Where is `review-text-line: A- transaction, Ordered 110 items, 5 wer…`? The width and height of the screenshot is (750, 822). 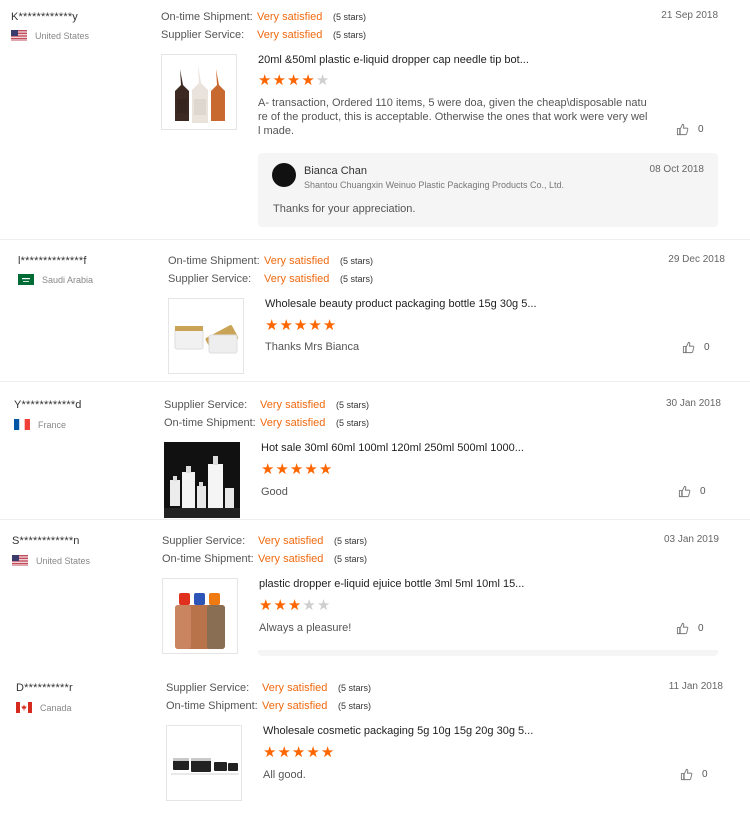 review-text-line: A- transaction, Ordered 110 items, 5 wer… is located at coordinates (452, 103).